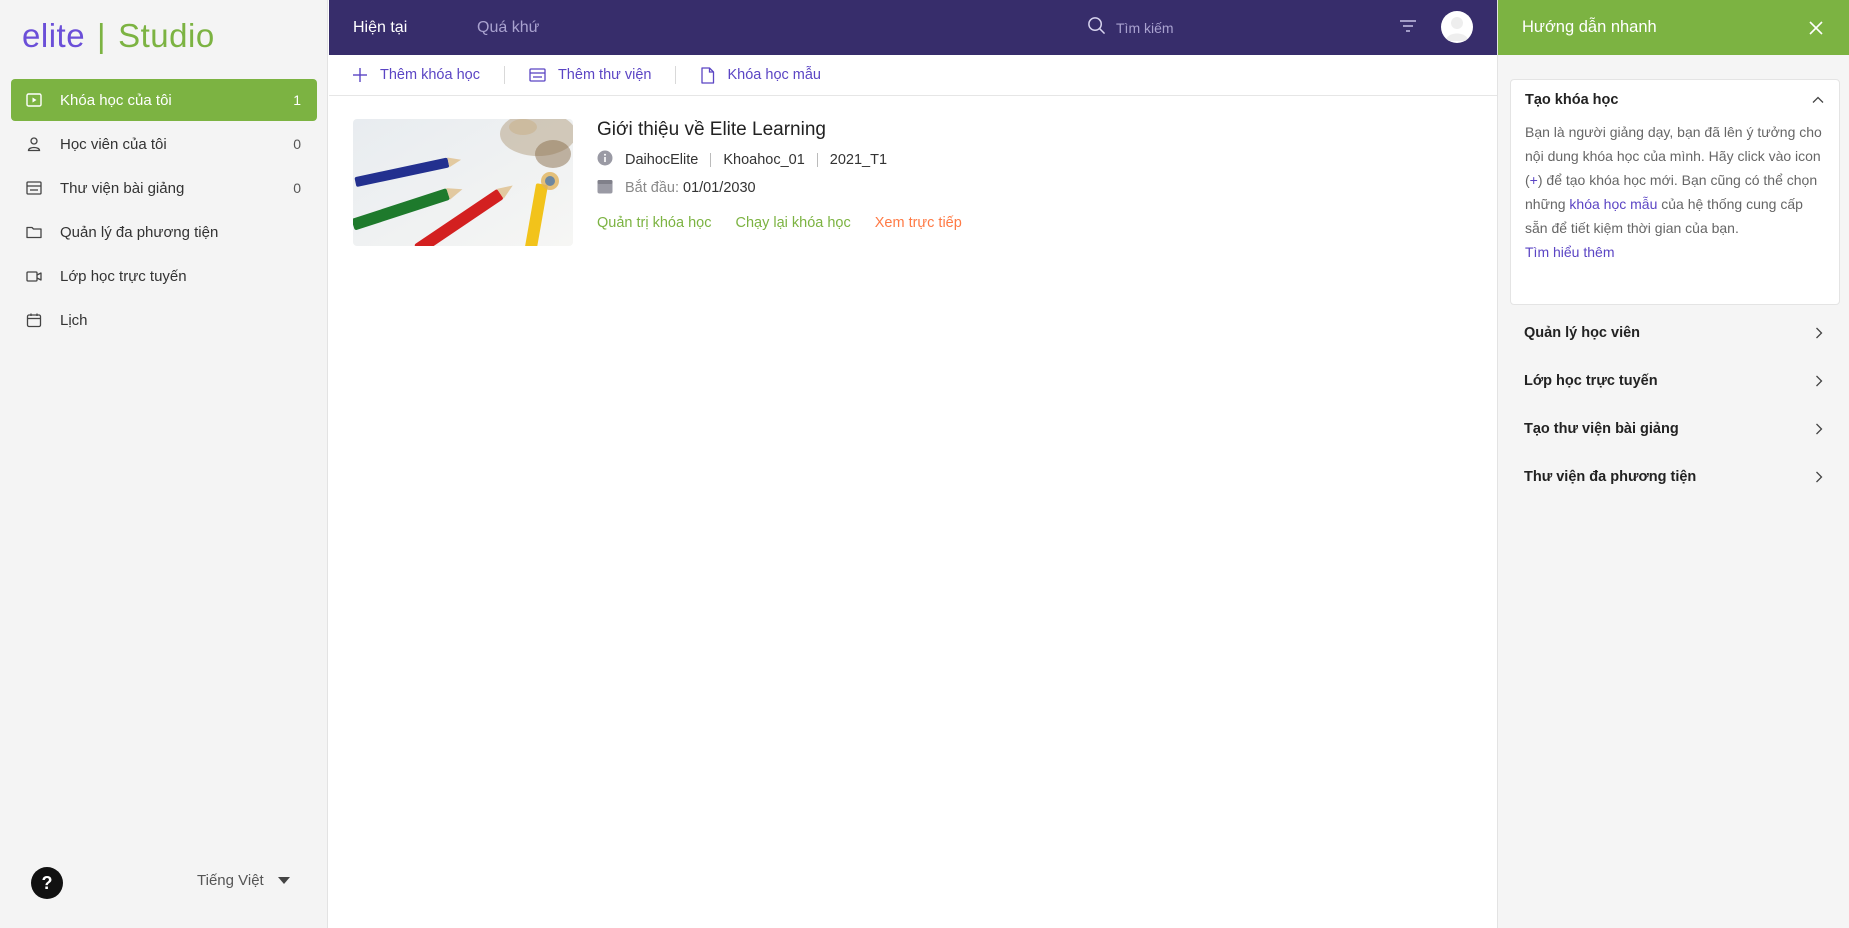 The width and height of the screenshot is (1849, 928). I want to click on filter-icon, so click(1409, 27).